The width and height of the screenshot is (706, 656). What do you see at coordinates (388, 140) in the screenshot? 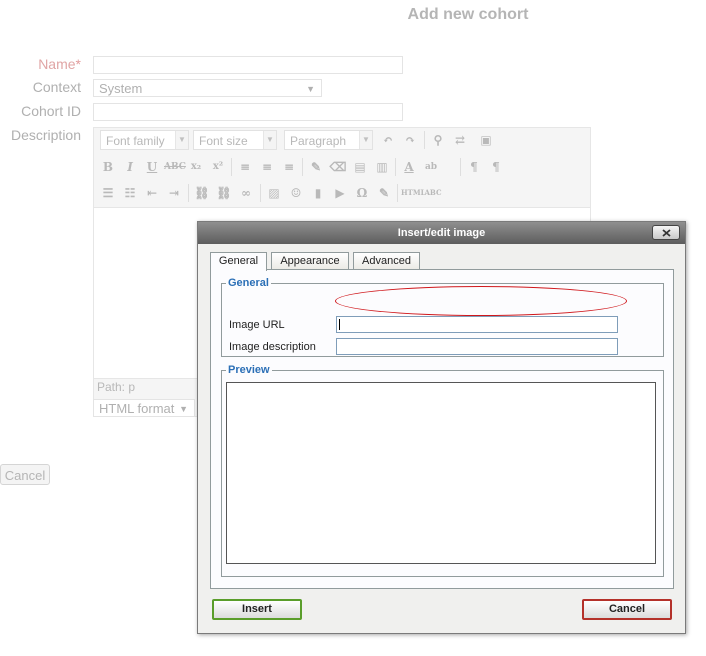
I see `undo-icon: ↶` at bounding box center [388, 140].